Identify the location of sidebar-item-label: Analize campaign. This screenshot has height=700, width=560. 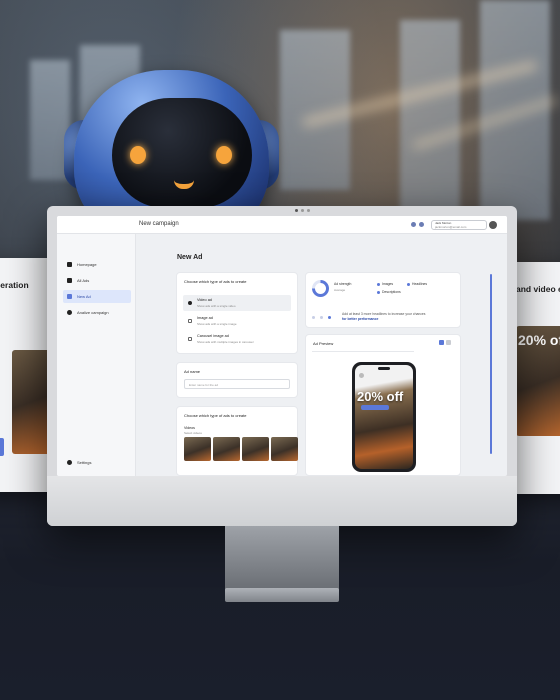
(93, 312).